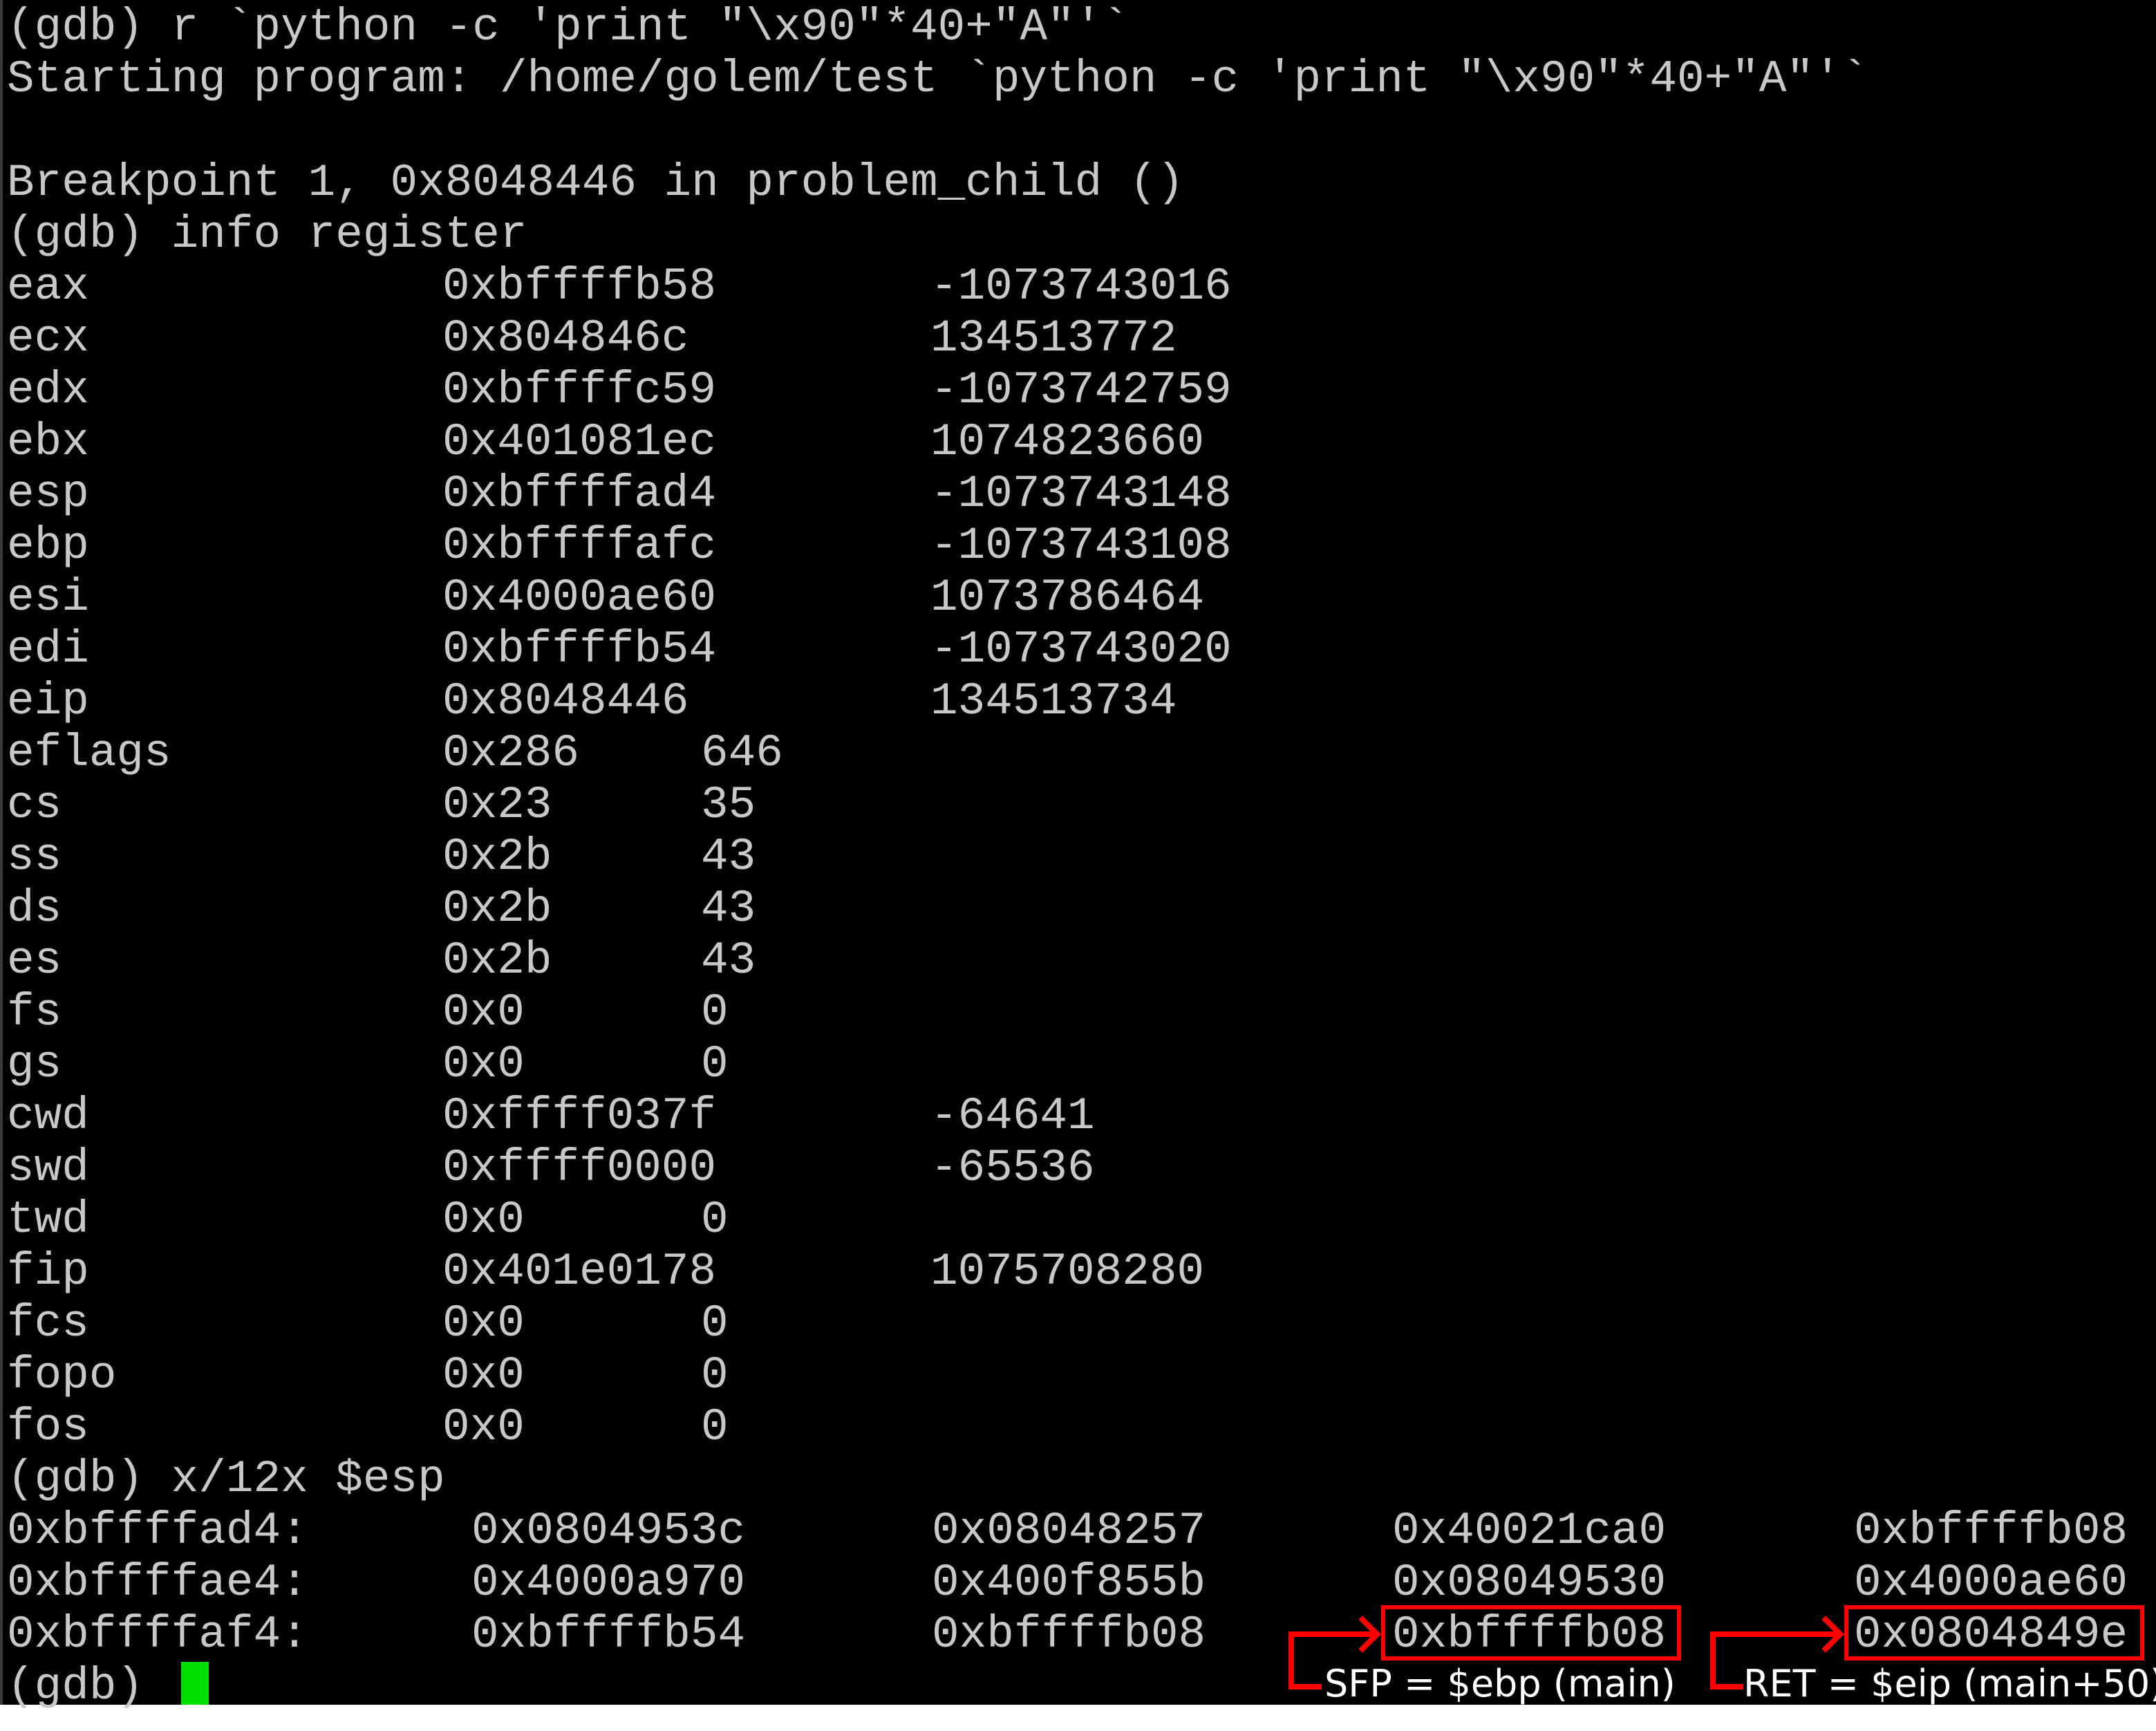  I want to click on annotation-arrows, so click(1566, 1653).